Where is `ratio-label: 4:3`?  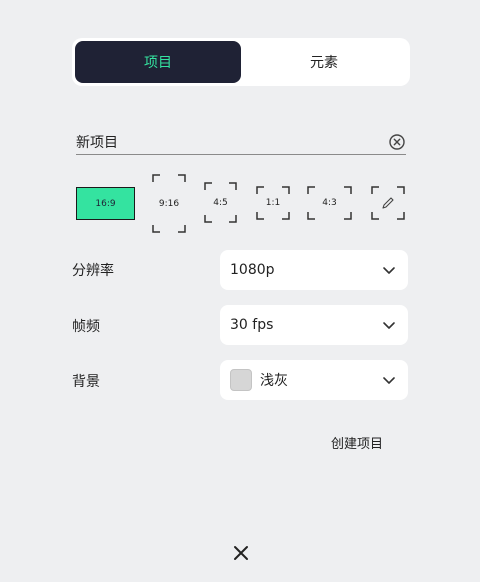
ratio-label: 4:3 is located at coordinates (329, 203).